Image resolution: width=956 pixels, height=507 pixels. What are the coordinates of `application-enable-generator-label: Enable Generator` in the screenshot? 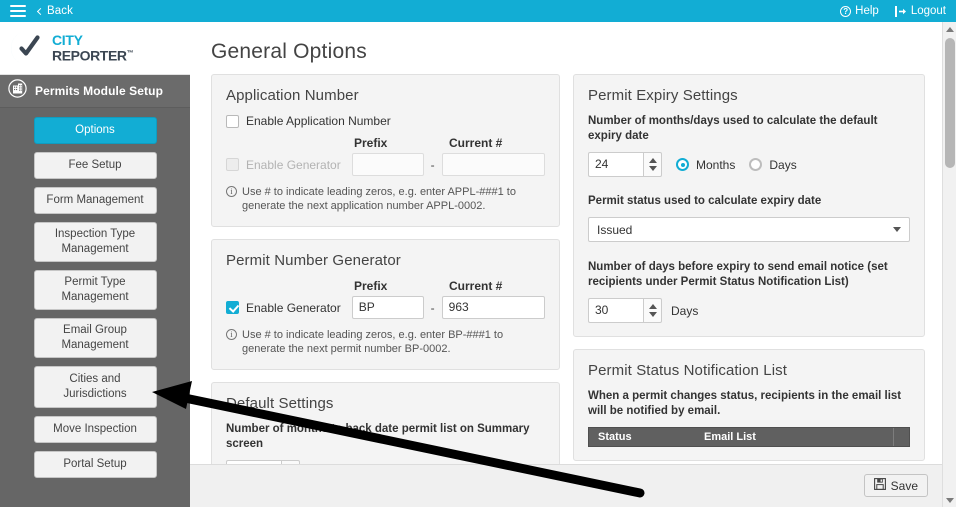 It's located at (293, 164).